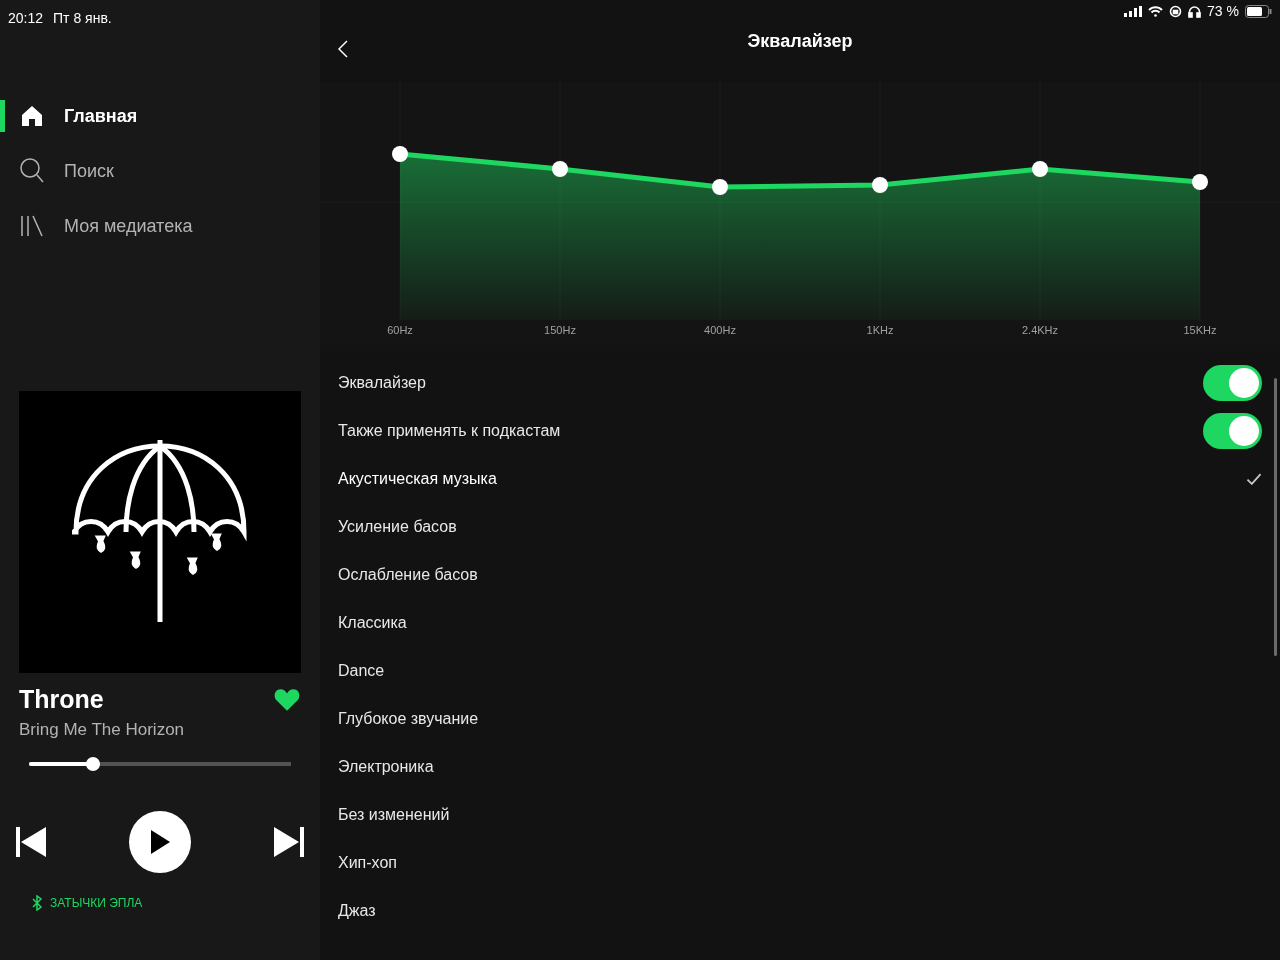 This screenshot has height=960, width=1280. Describe the element at coordinates (400, 330) in the screenshot. I see `frequency-label: 60Hz` at that location.